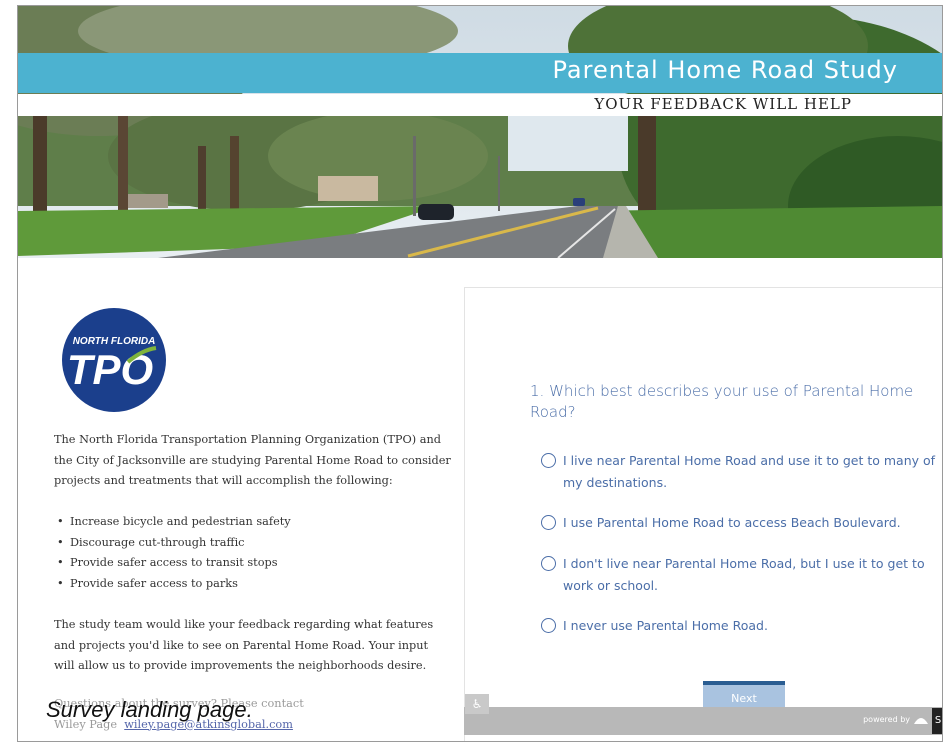 The height and width of the screenshot is (742, 951). I want to click on survey-footer: ♿ powered by S, so click(703, 714).